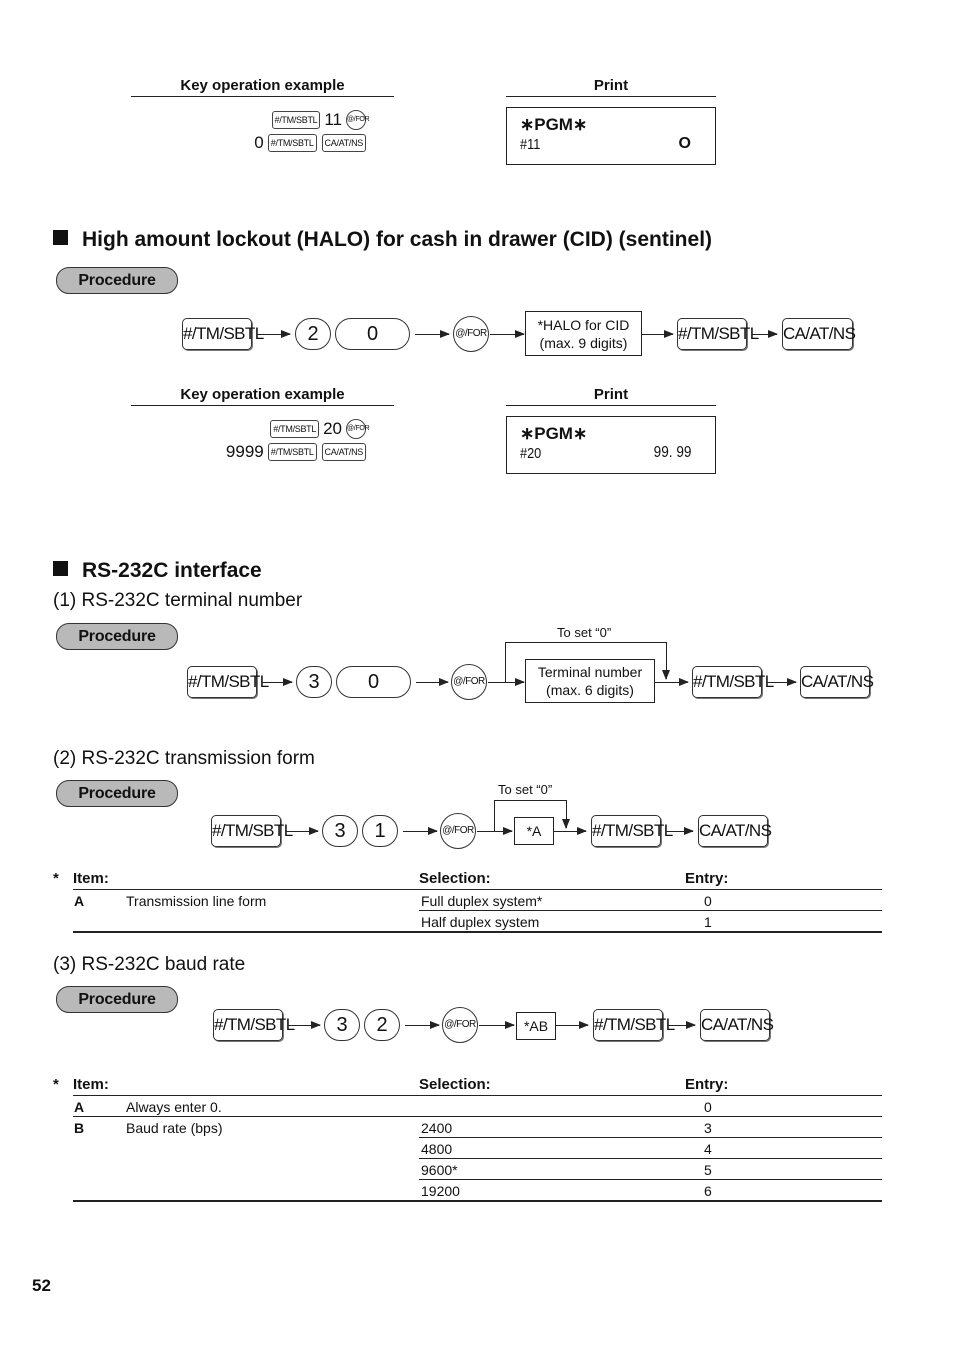 The width and height of the screenshot is (954, 1349). What do you see at coordinates (708, 1128) in the screenshot?
I see `row-entry: 3` at bounding box center [708, 1128].